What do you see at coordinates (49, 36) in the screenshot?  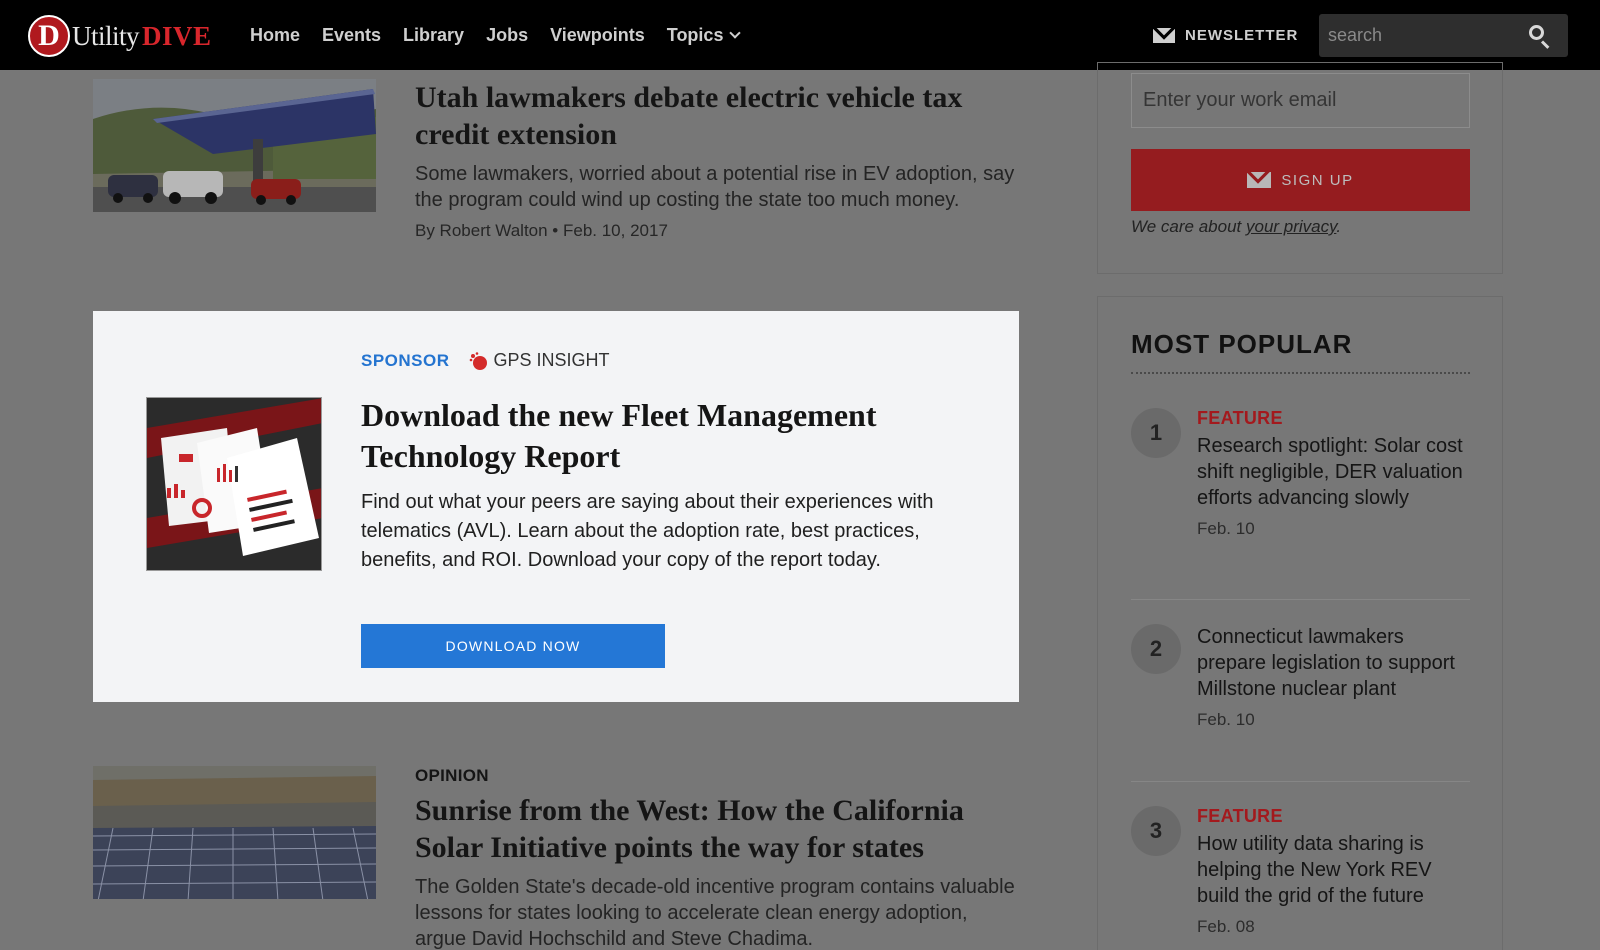 I see `logo-d-badge: D` at bounding box center [49, 36].